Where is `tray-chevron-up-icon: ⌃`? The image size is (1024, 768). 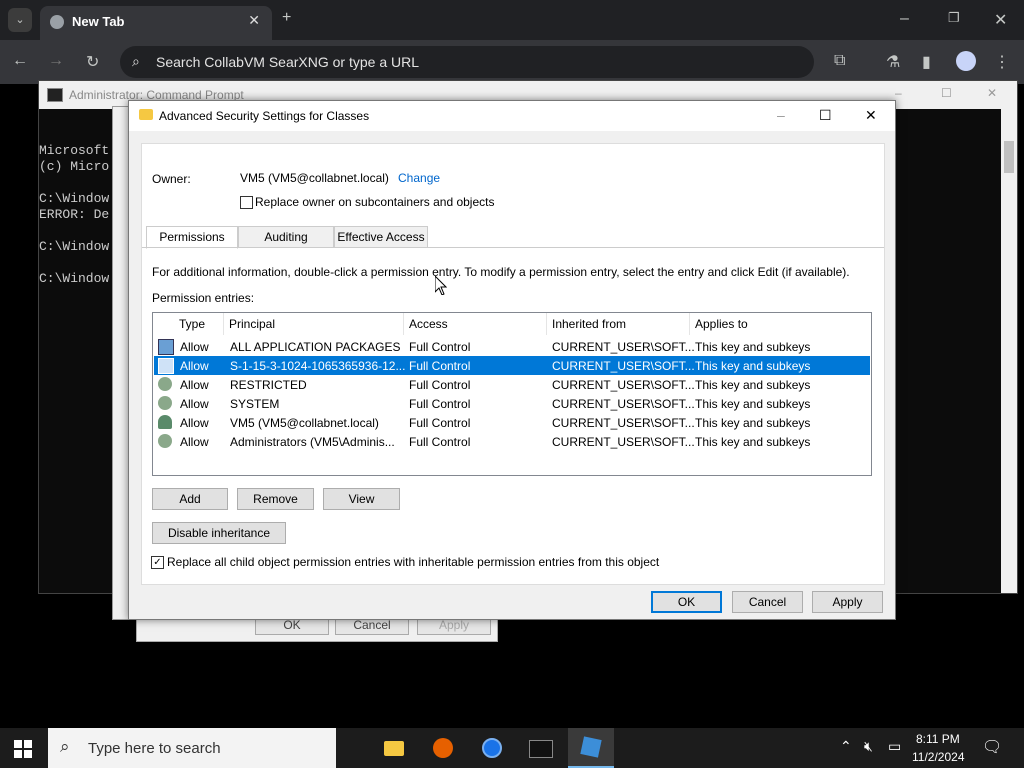 tray-chevron-up-icon: ⌃ is located at coordinates (846, 746).